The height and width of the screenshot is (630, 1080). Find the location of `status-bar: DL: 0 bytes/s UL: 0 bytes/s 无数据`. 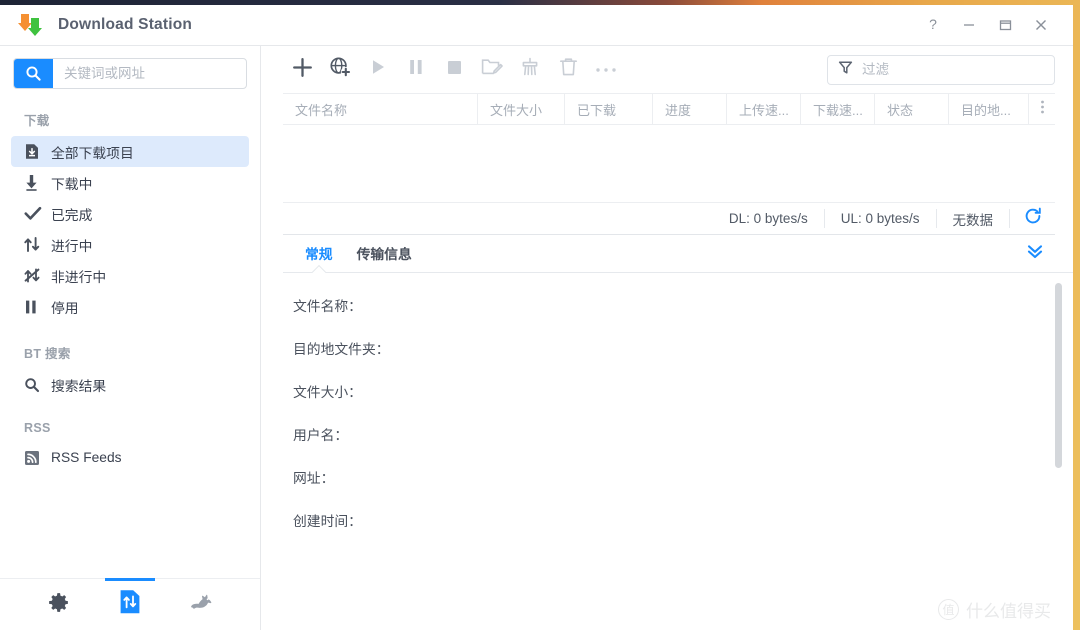

status-bar: DL: 0 bytes/s UL: 0 bytes/s 无数据 is located at coordinates (669, 218).